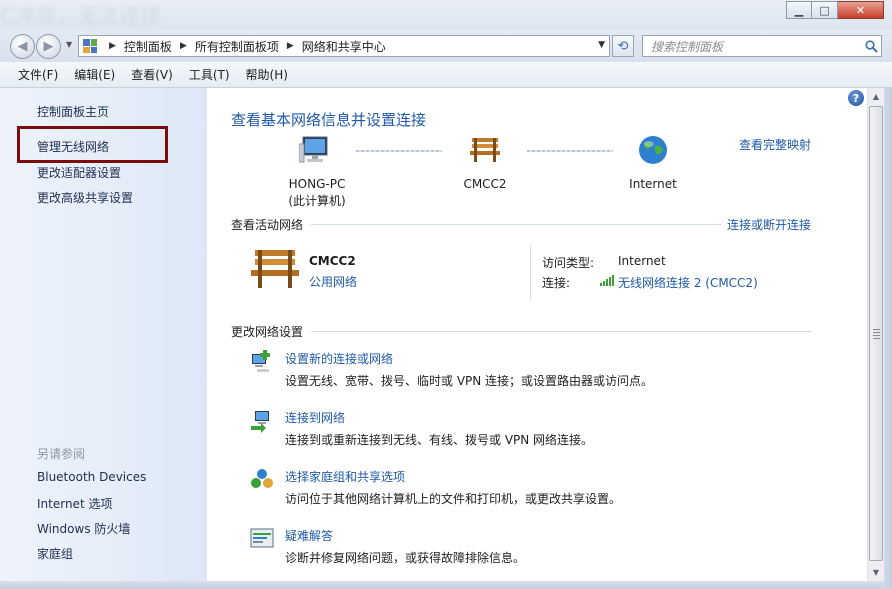  What do you see at coordinates (446, 15) in the screenshot?
I see `title-bar: C冲突，无法连接 ▁ □ ✕` at bounding box center [446, 15].